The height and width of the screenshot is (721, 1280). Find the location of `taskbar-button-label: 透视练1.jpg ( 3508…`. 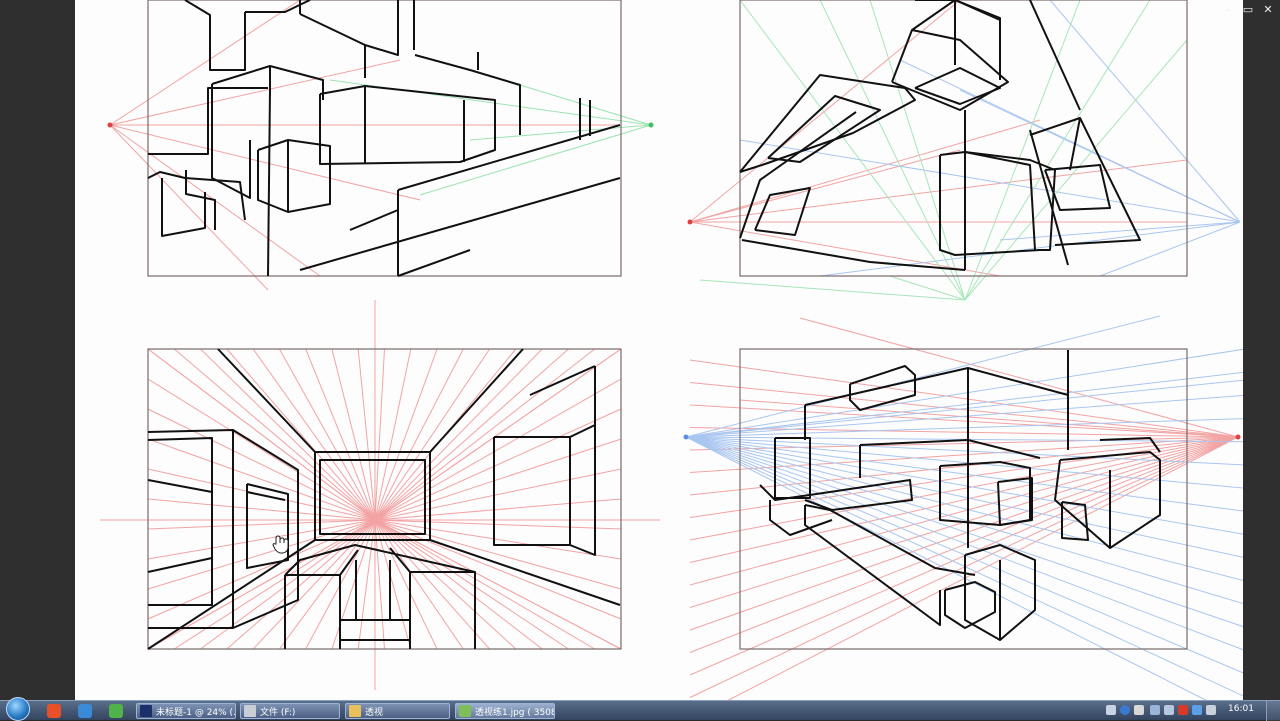

taskbar-button-label: 透视练1.jpg ( 3508… is located at coordinates (514, 712).